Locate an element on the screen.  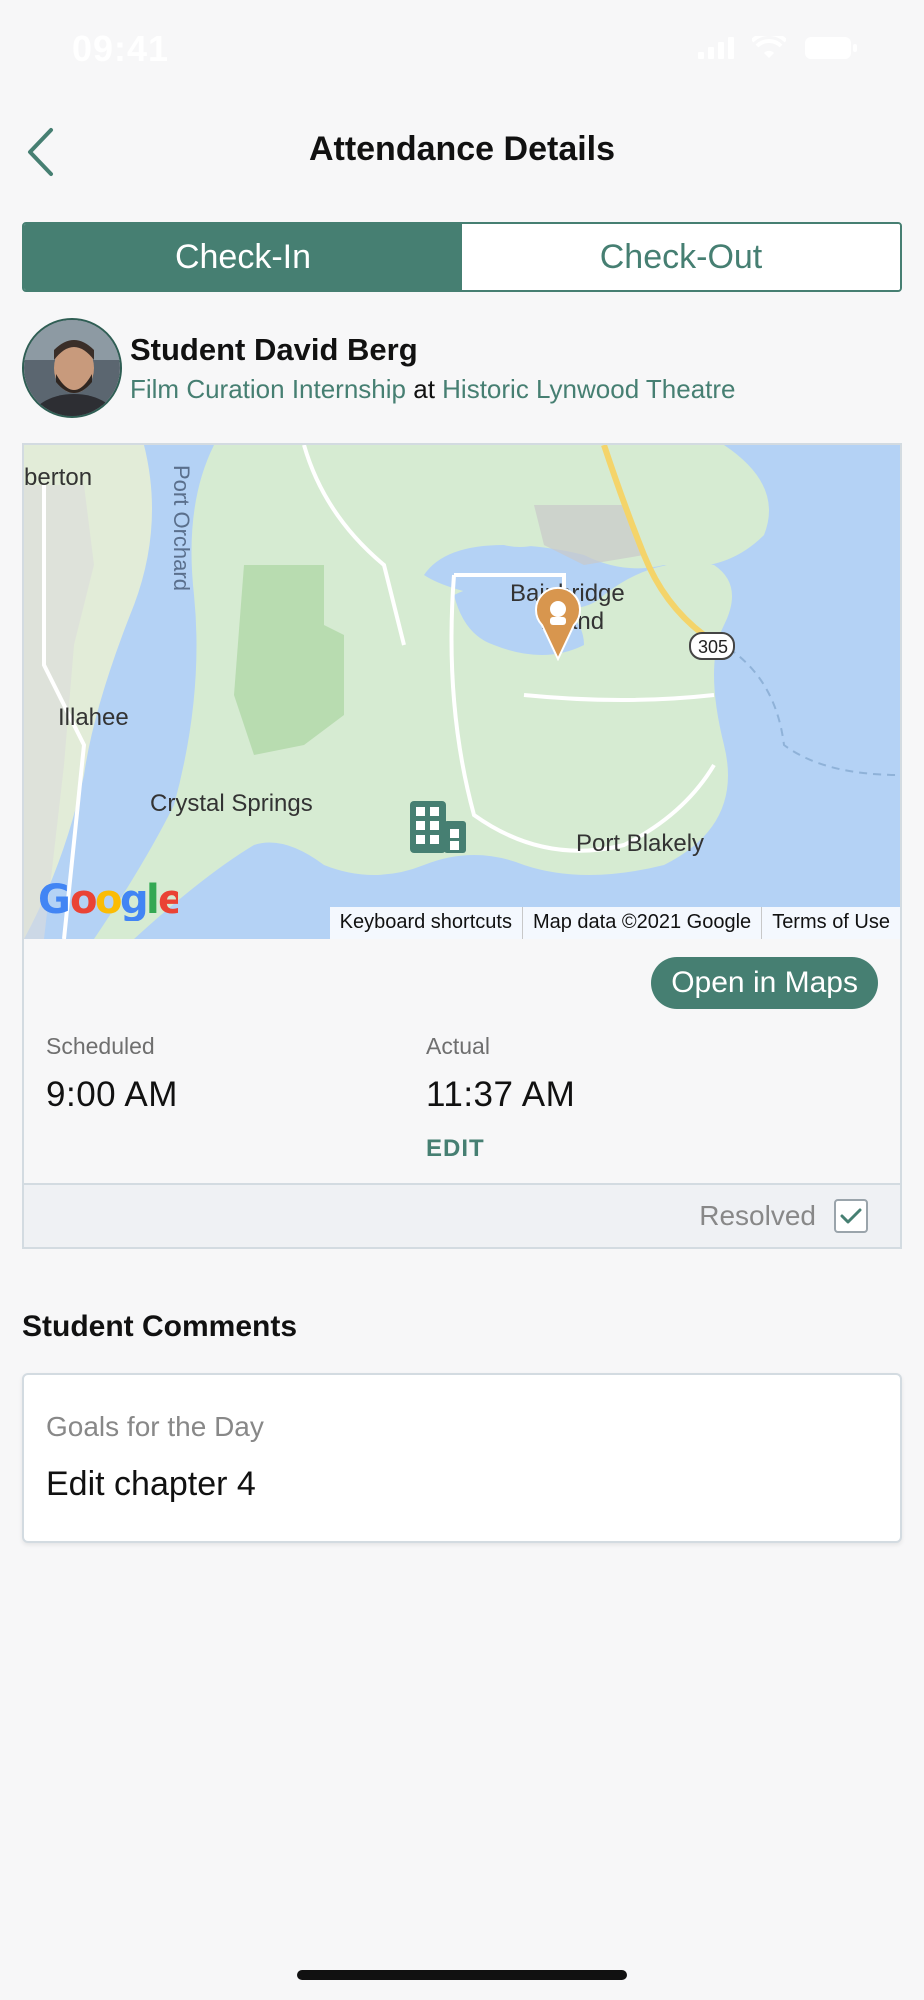
comment-label: Goals for the Day is located at coordinates (155, 1426).